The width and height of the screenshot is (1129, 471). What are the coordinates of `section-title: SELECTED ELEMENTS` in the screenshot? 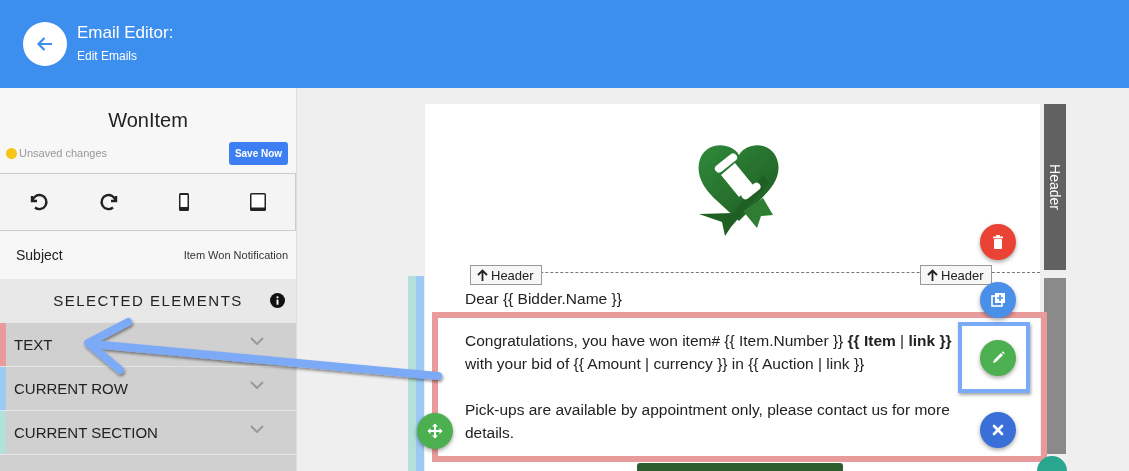 It's located at (148, 300).